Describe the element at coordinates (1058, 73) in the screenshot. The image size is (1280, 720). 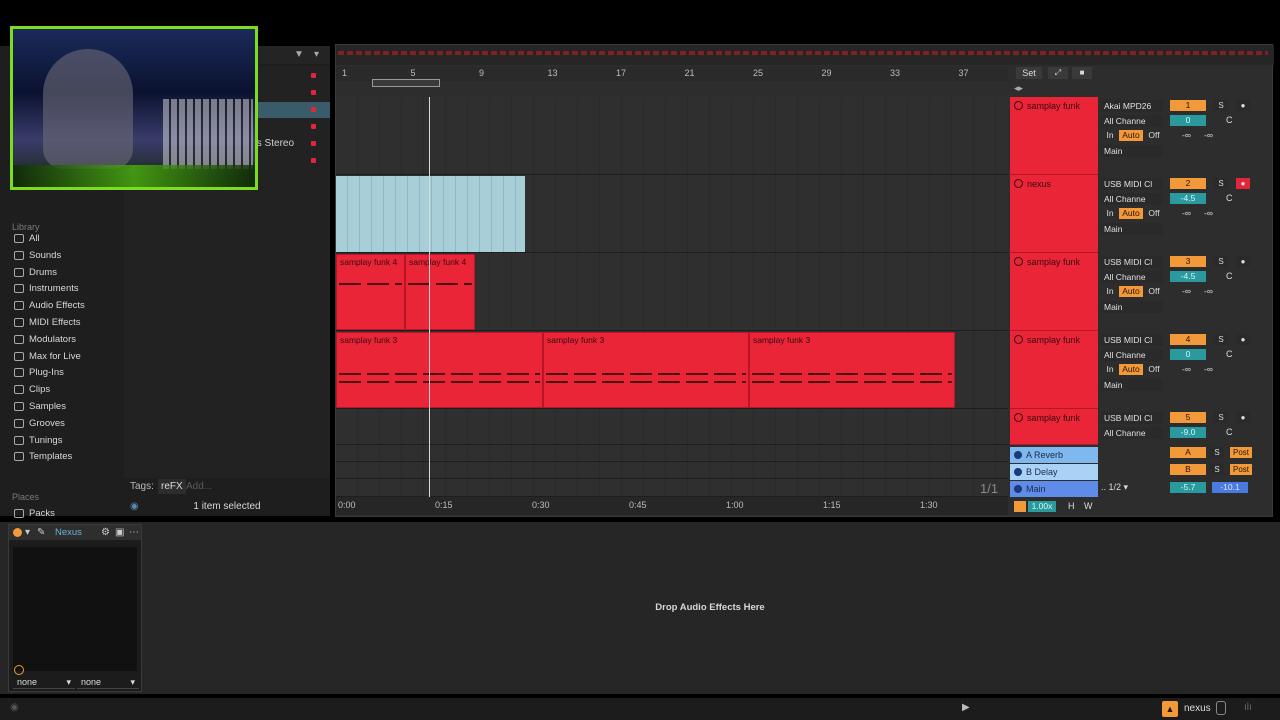
I see `expand-icon: ⤢` at that location.